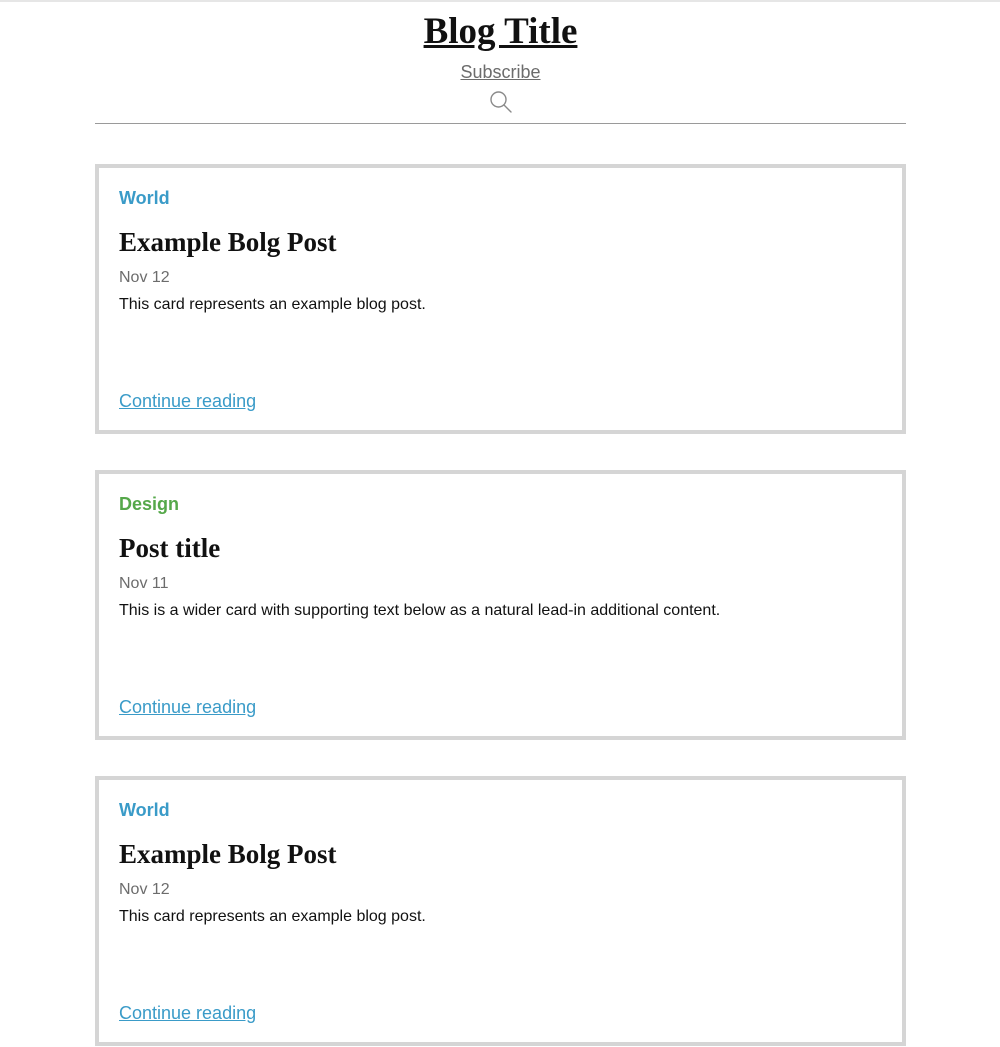 This screenshot has height=1047, width=1000. What do you see at coordinates (501, 102) in the screenshot?
I see `search-icon` at bounding box center [501, 102].